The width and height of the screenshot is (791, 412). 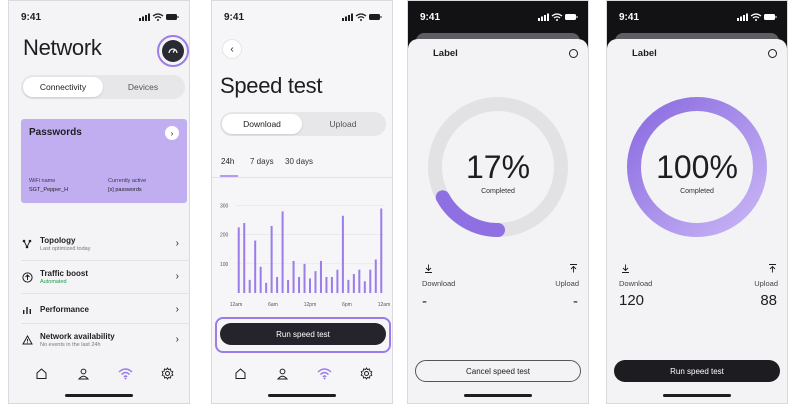 I want to click on range-tab-30-days: 30 days, so click(x=299, y=161).